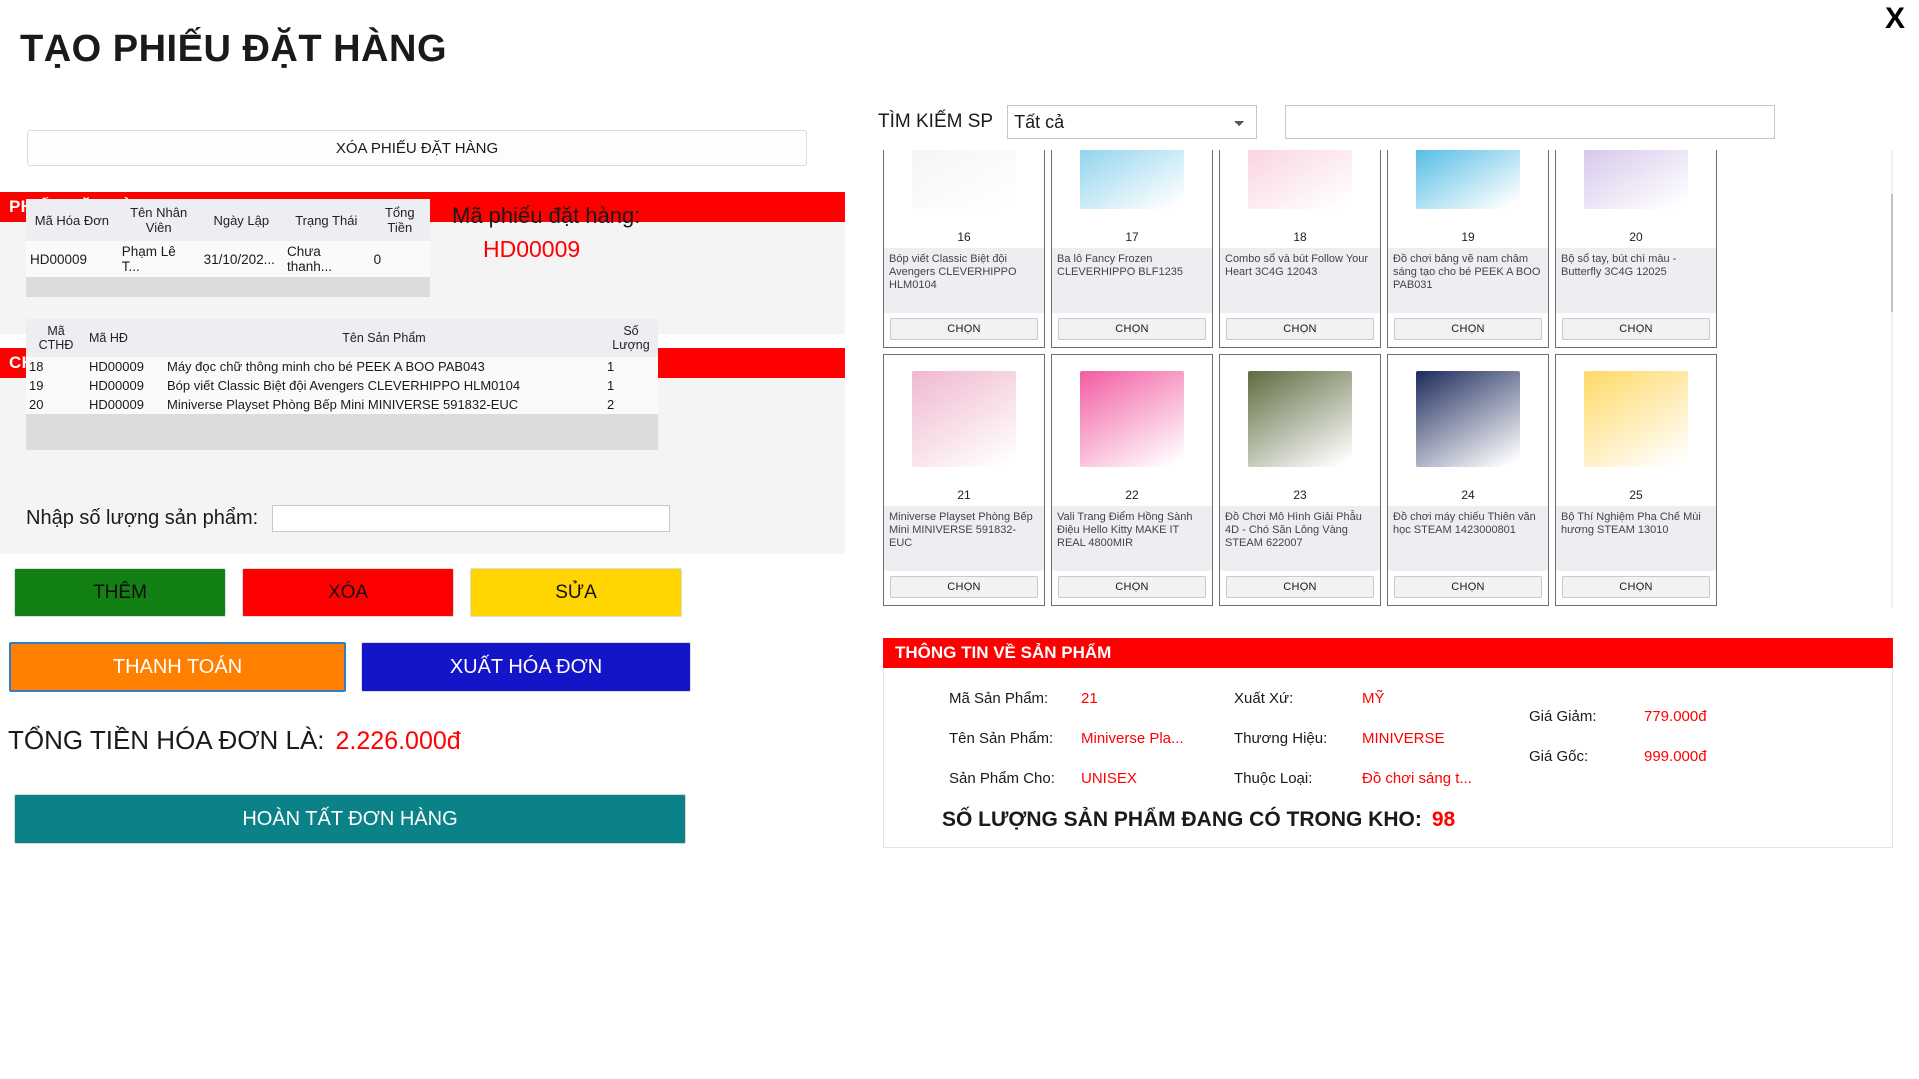 Image resolution: width=1919 pixels, height=1079 pixels. What do you see at coordinates (1563, 716) in the screenshot?
I see `info-field-label: Giá Giảm:` at bounding box center [1563, 716].